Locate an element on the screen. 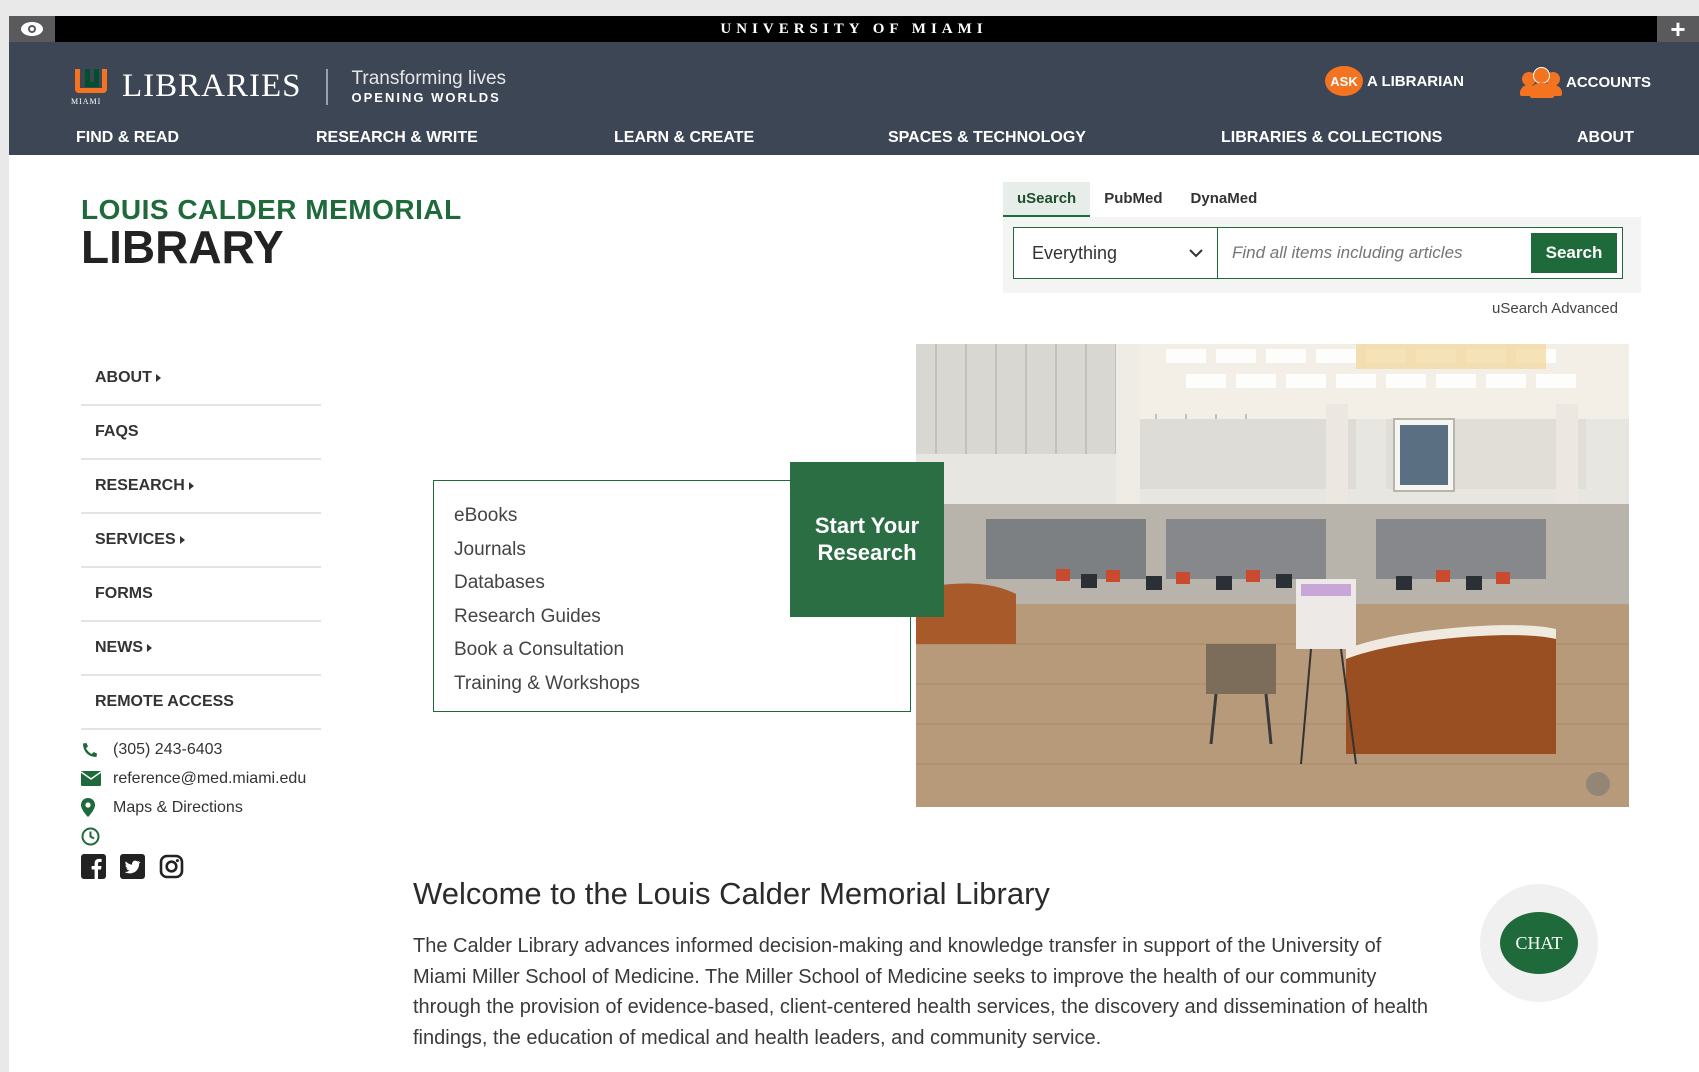  nav-spaces-technology: SPACES & TECHNOLOGY is located at coordinates (987, 138).